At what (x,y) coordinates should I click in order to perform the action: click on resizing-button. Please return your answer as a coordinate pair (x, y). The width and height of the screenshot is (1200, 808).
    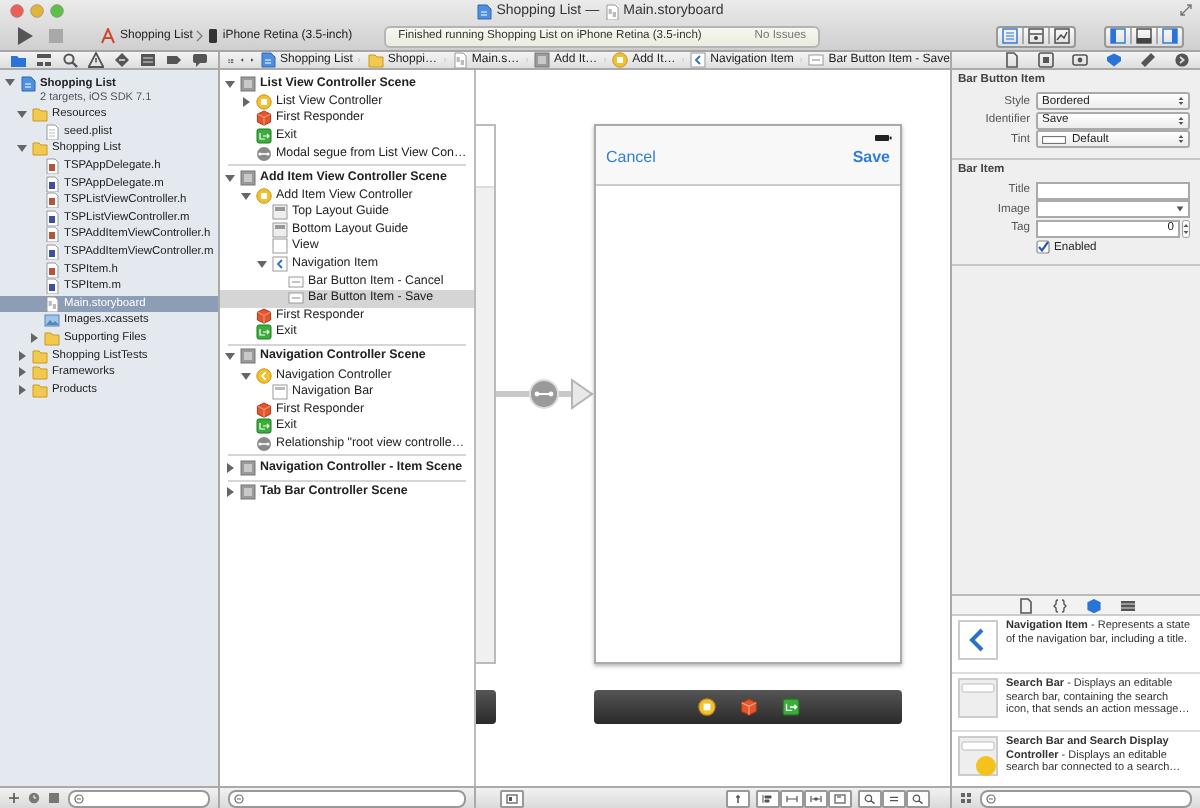
    Looking at the image, I should click on (840, 798).